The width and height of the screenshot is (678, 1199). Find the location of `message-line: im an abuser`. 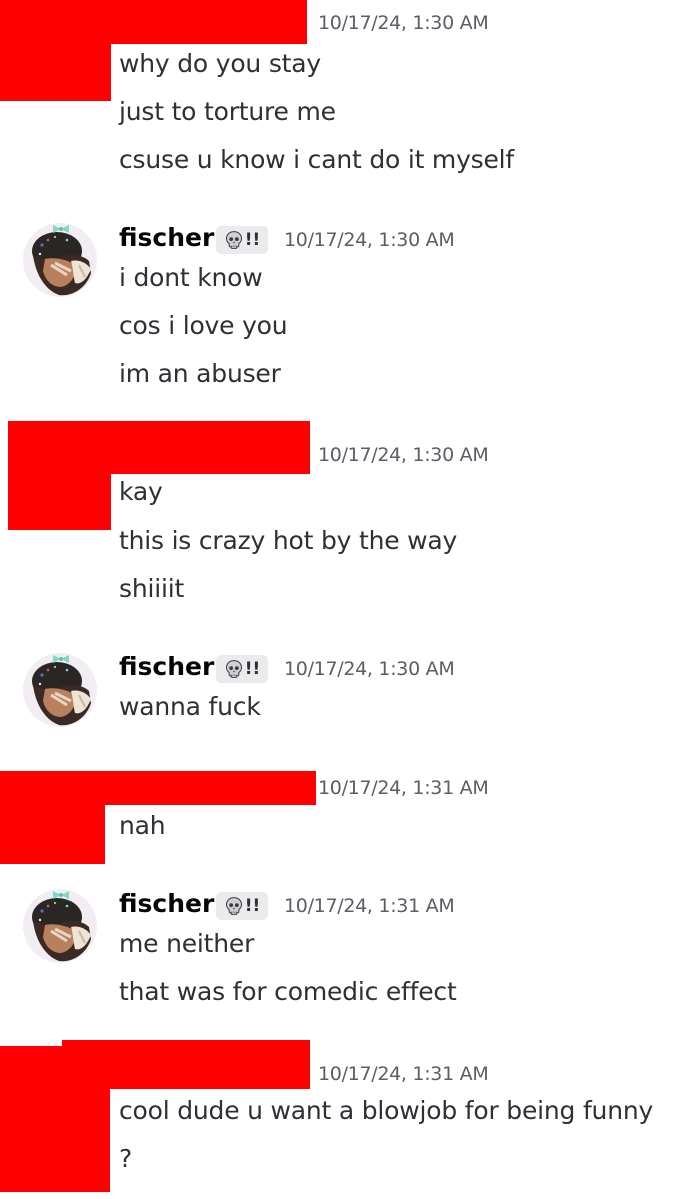

message-line: im an abuser is located at coordinates (200, 373).